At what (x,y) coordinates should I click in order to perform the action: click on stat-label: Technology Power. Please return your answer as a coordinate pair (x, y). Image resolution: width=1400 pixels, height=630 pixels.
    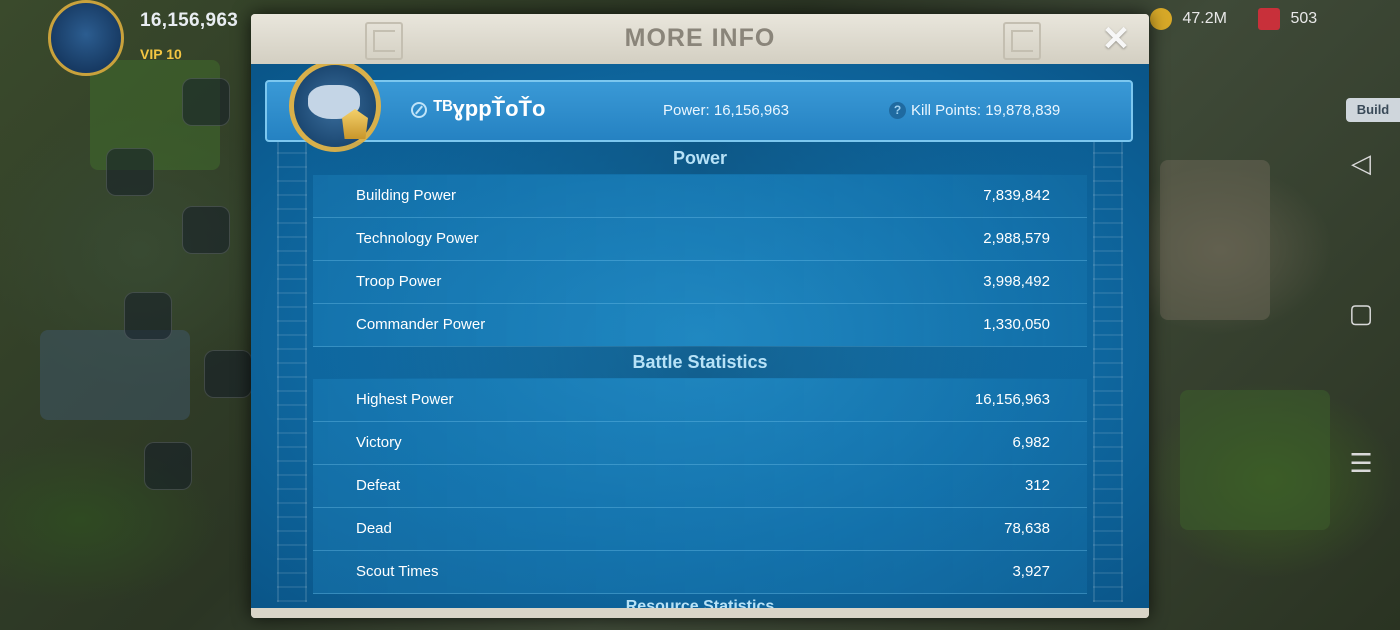
    Looking at the image, I should click on (417, 238).